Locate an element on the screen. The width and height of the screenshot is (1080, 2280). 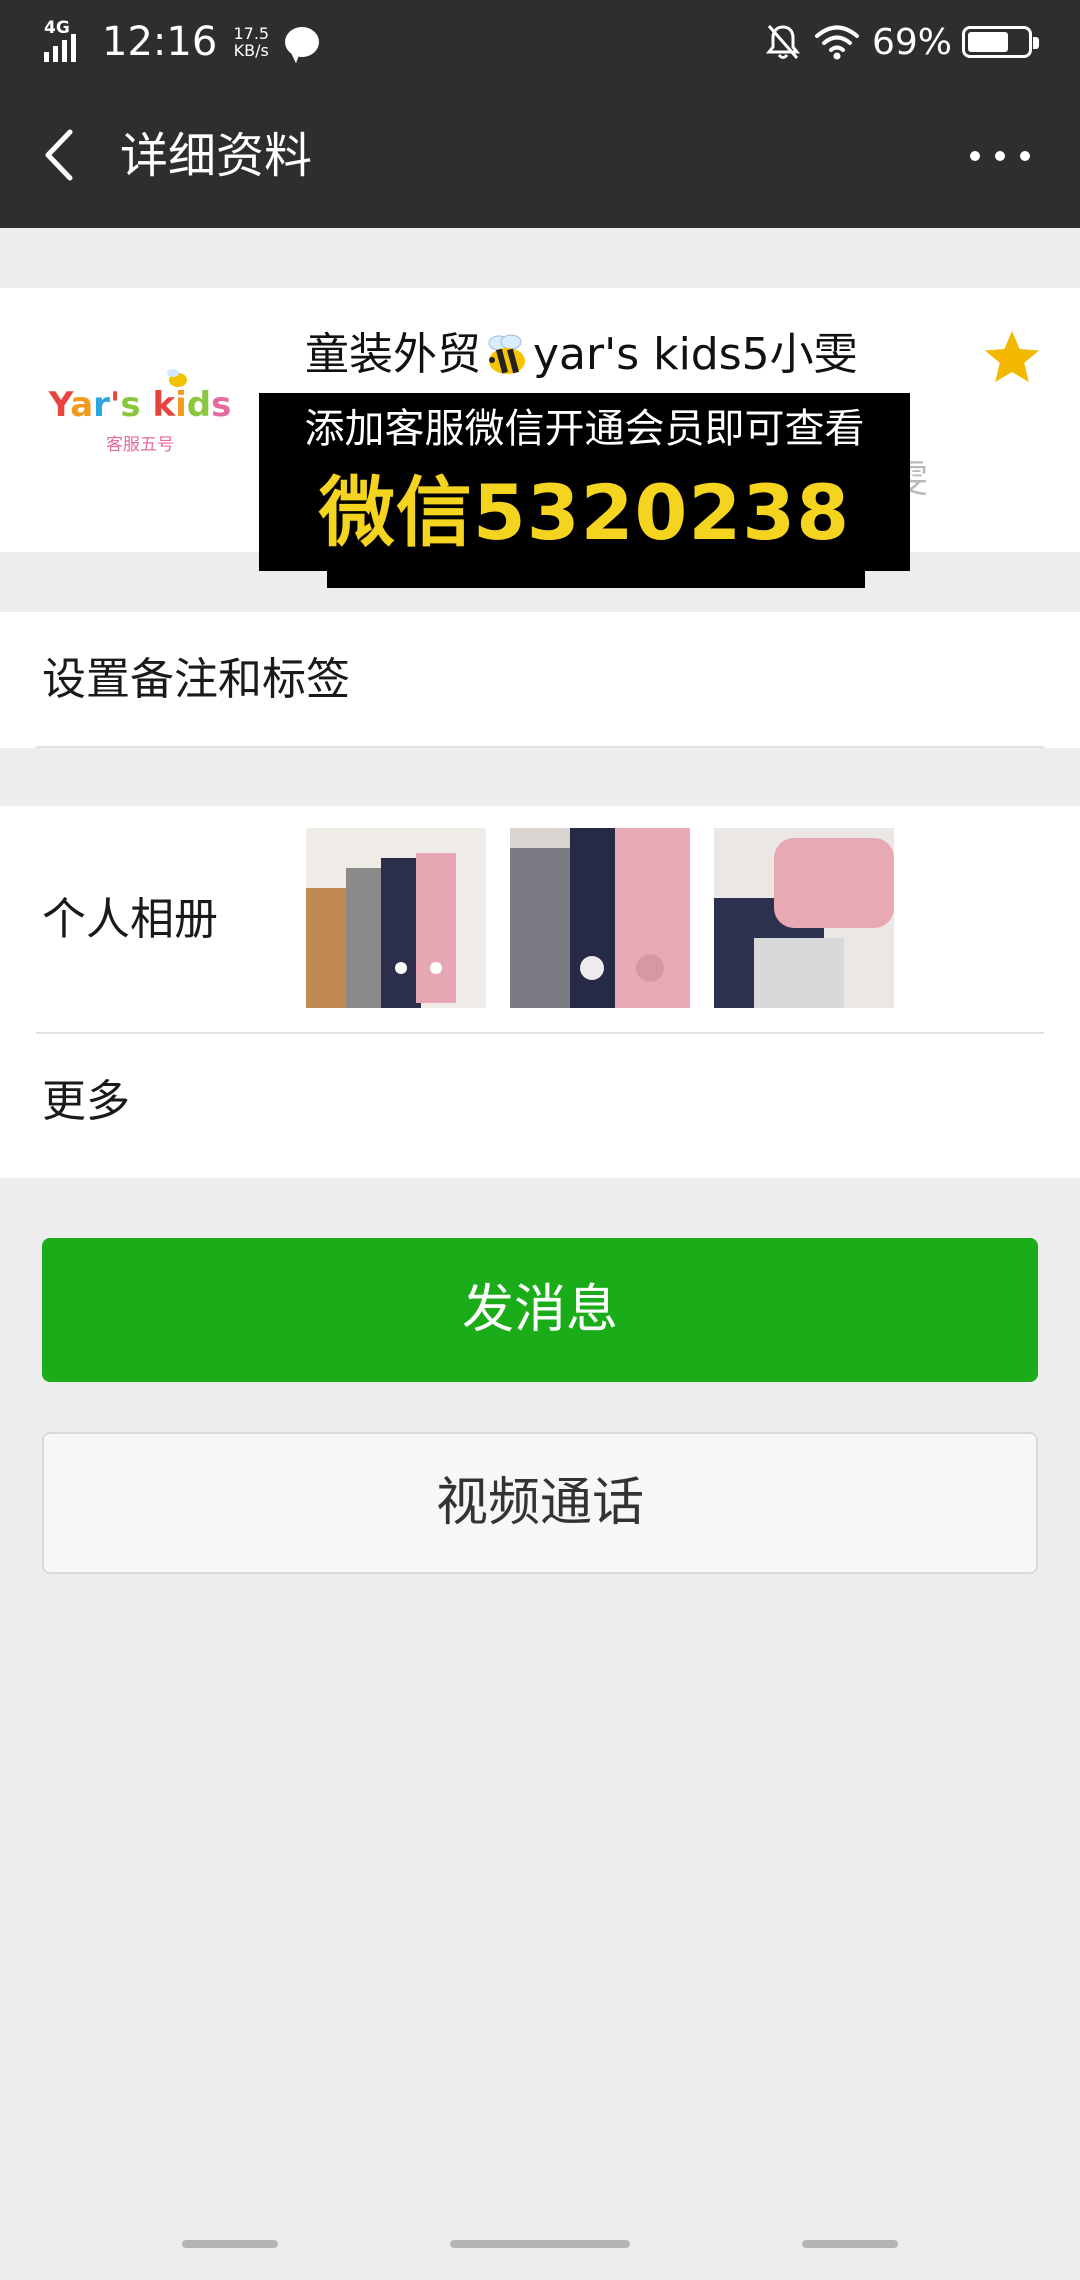
profile-name: 童装外贸 yar's kids5小雯 is located at coordinates (581, 355).